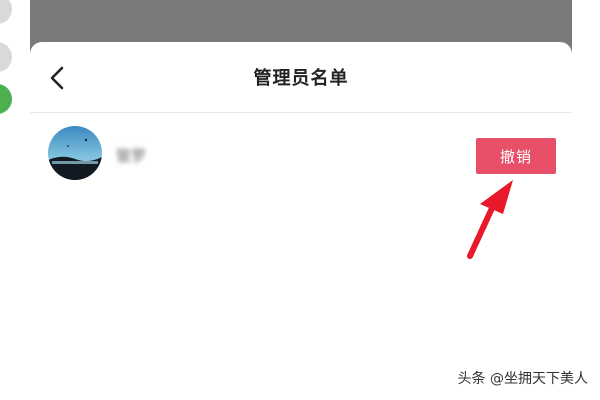  Describe the element at coordinates (75, 153) in the screenshot. I see `avatar` at that location.